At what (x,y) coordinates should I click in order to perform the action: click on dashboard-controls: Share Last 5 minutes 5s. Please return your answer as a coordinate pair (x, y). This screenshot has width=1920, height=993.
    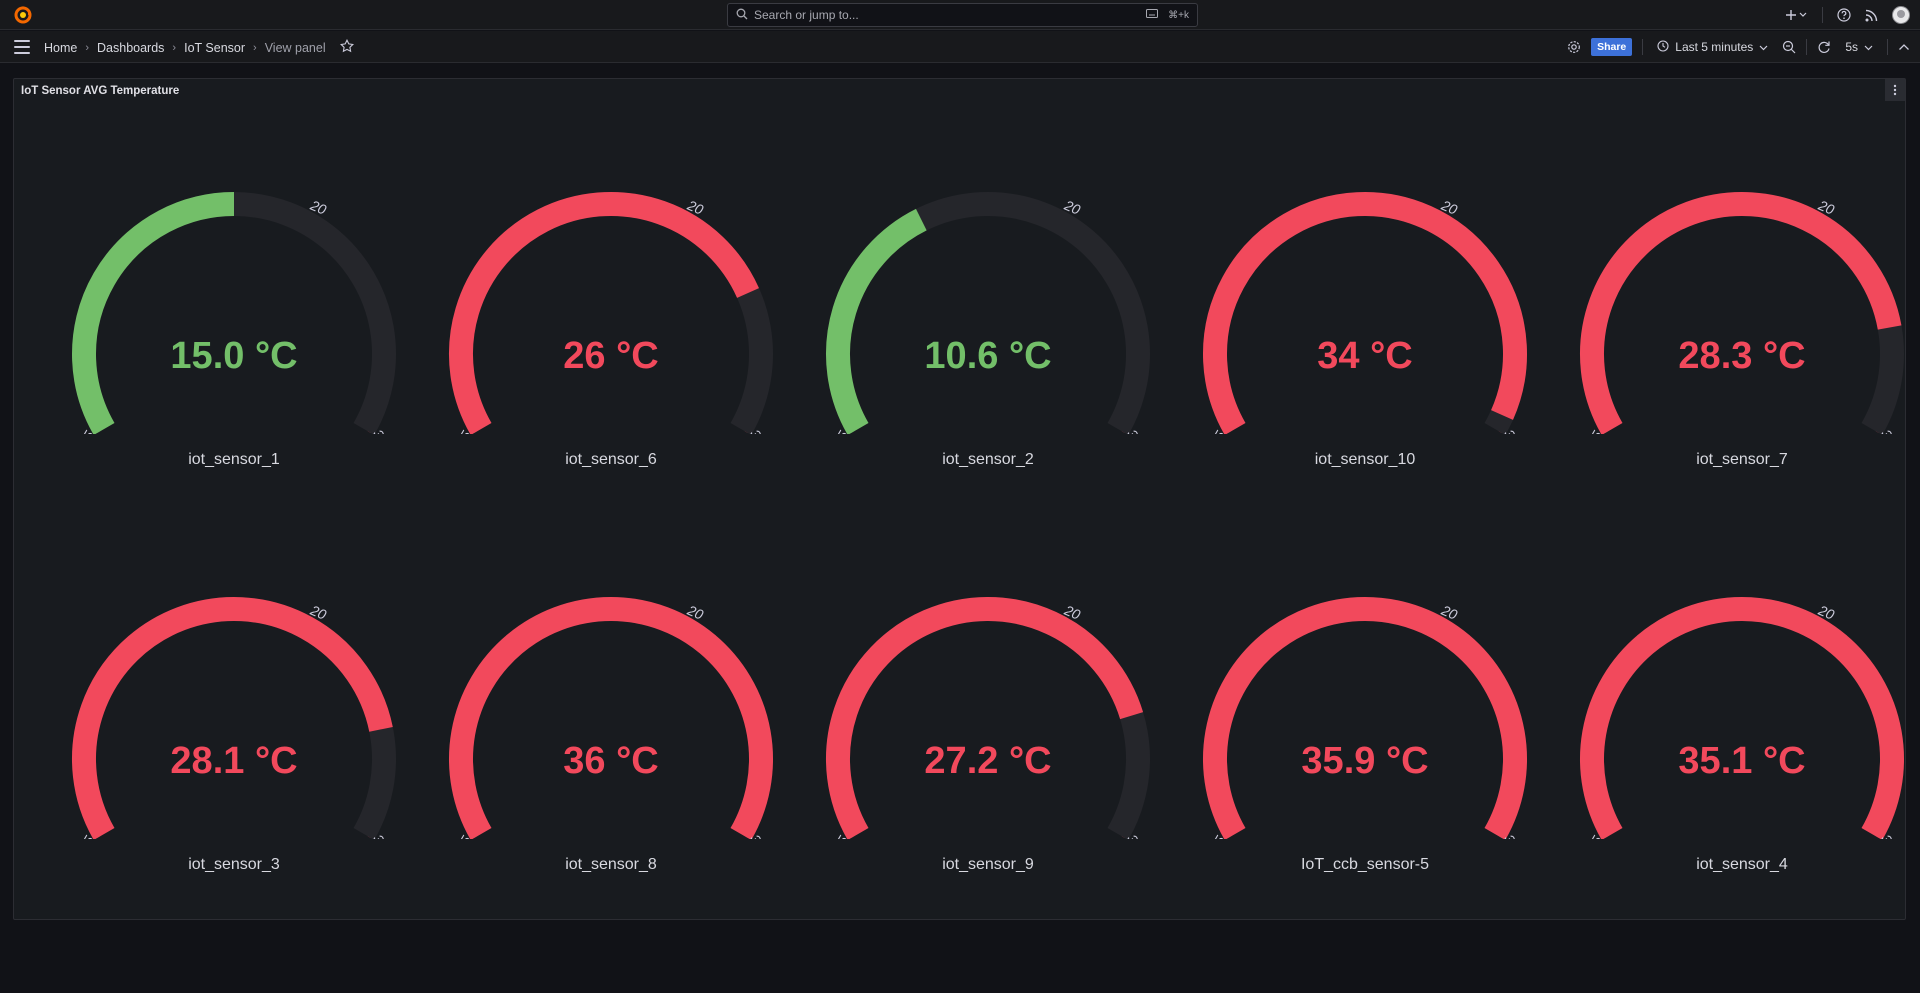
    Looking at the image, I should click on (1738, 47).